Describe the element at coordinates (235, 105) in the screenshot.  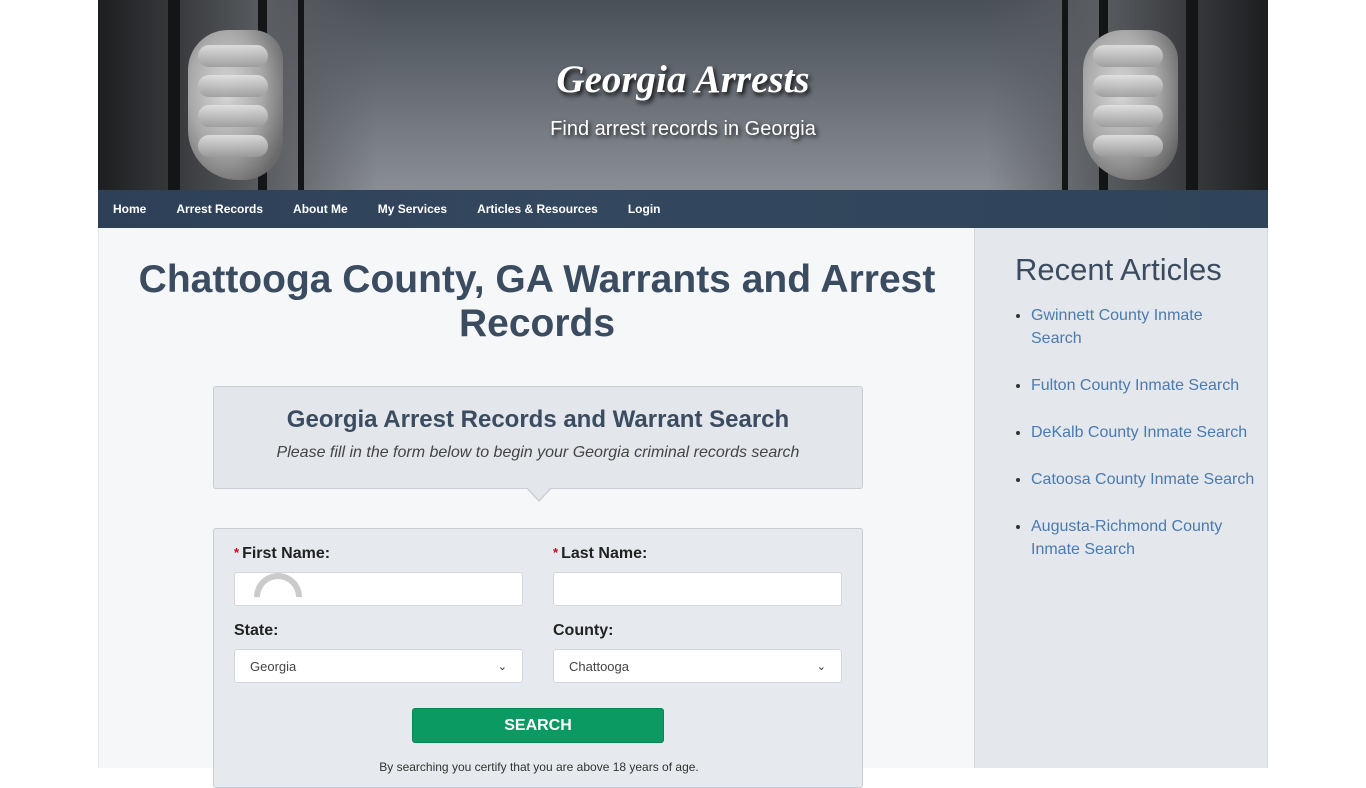
I see `fist-left-icon` at that location.